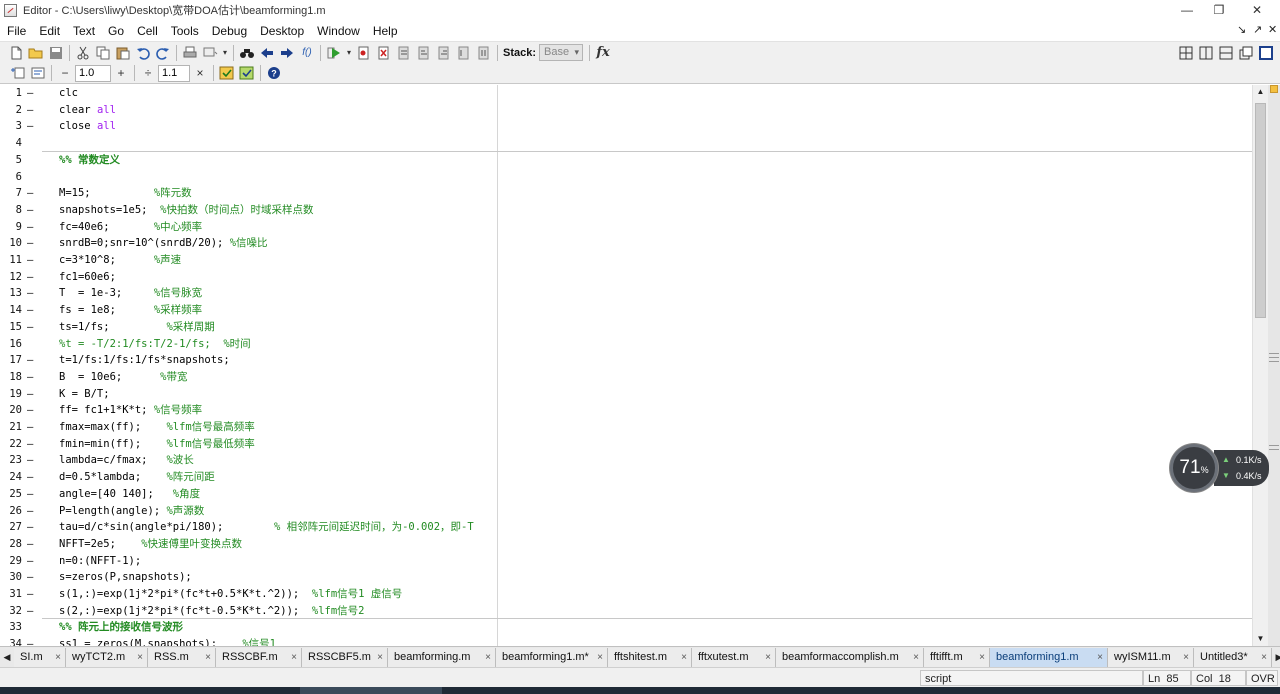 This screenshot has width=1280, height=694. I want to click on editor-tab: wyISM11.m ×, so click(1151, 657).